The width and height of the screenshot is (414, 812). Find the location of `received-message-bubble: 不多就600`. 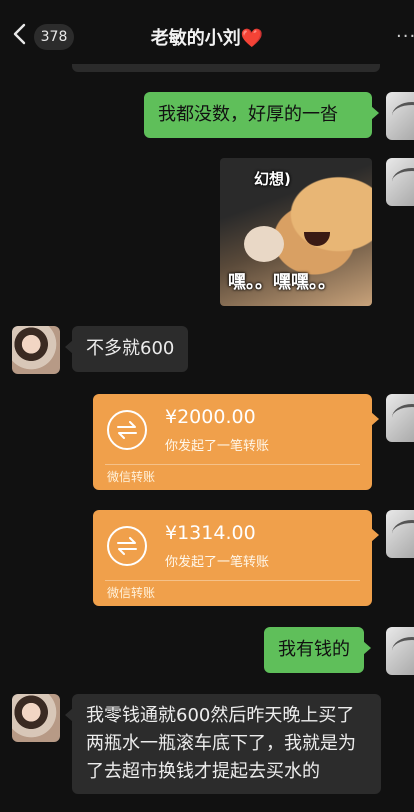

received-message-bubble: 不多就600 is located at coordinates (126, 349).